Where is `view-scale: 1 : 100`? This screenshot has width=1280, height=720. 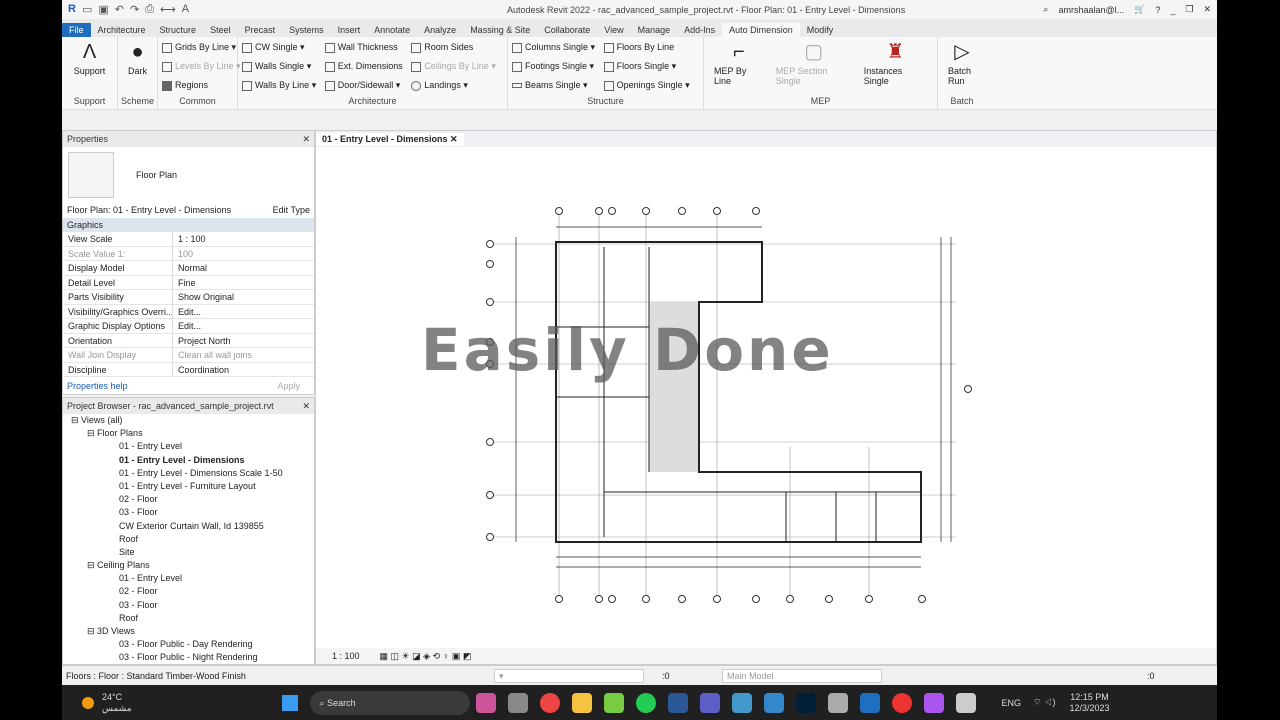
view-scale: 1 : 100 is located at coordinates (346, 656).